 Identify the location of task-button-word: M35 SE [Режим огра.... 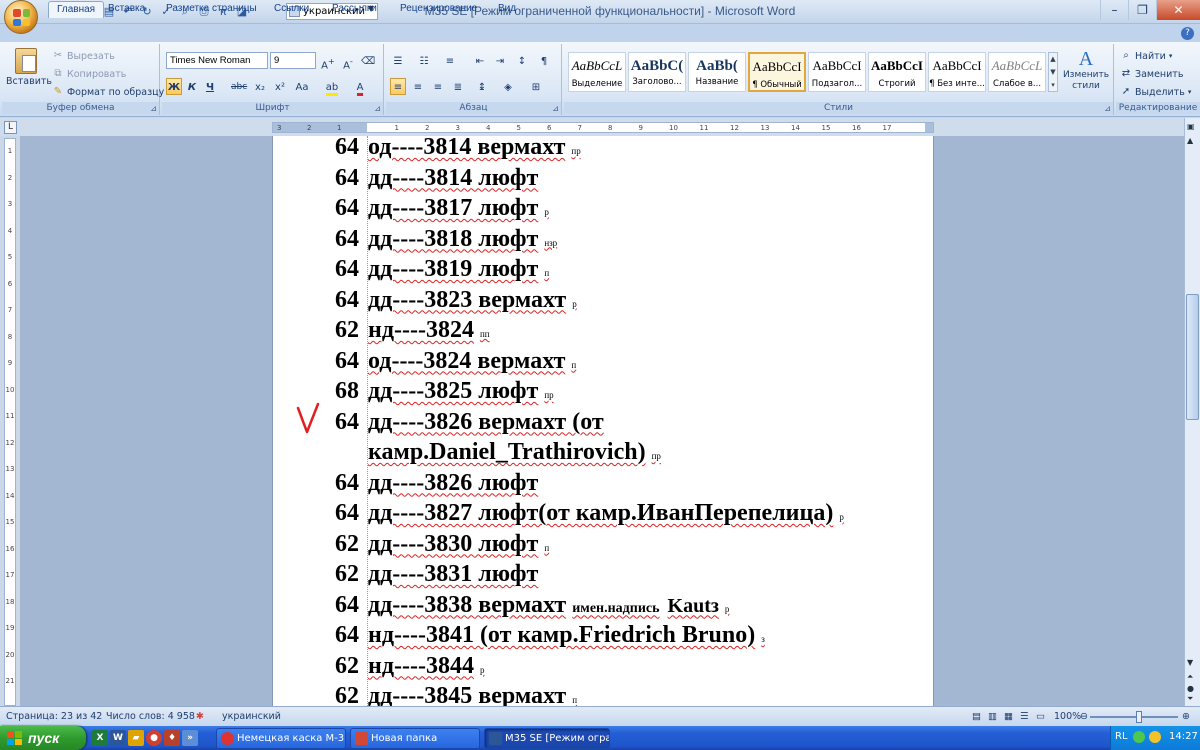
(547, 738).